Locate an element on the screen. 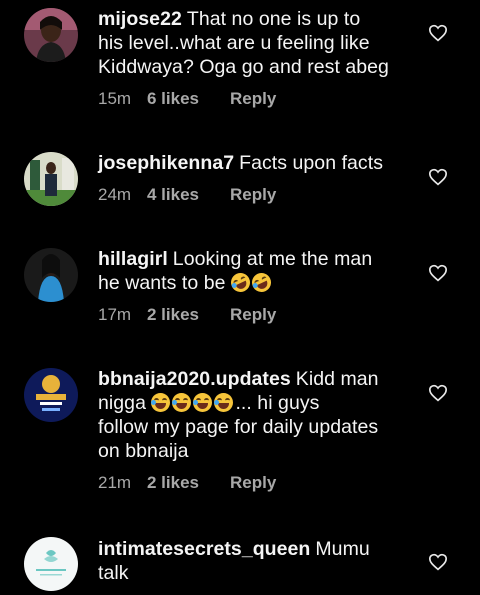 The width and height of the screenshot is (480, 595). comment-username: bbnaija2020.updates is located at coordinates (194, 379).